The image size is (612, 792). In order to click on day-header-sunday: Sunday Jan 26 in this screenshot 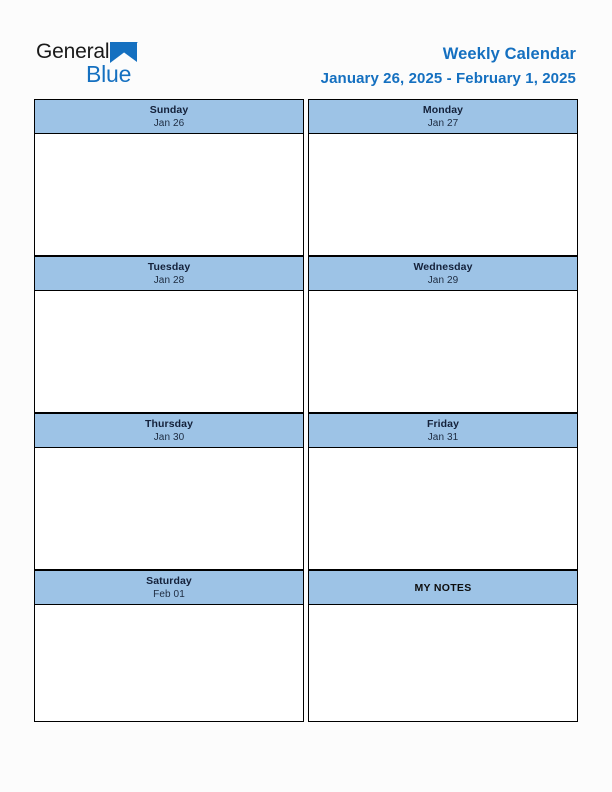, I will do `click(169, 116)`.